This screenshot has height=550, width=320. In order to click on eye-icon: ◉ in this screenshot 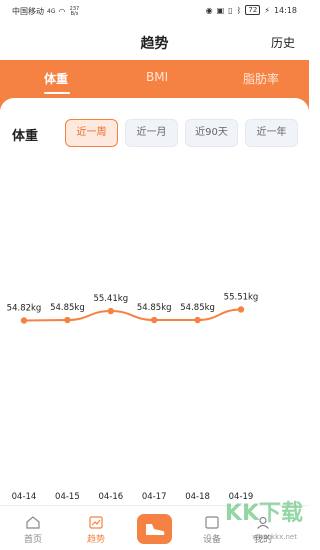, I will do `click(209, 10)`.